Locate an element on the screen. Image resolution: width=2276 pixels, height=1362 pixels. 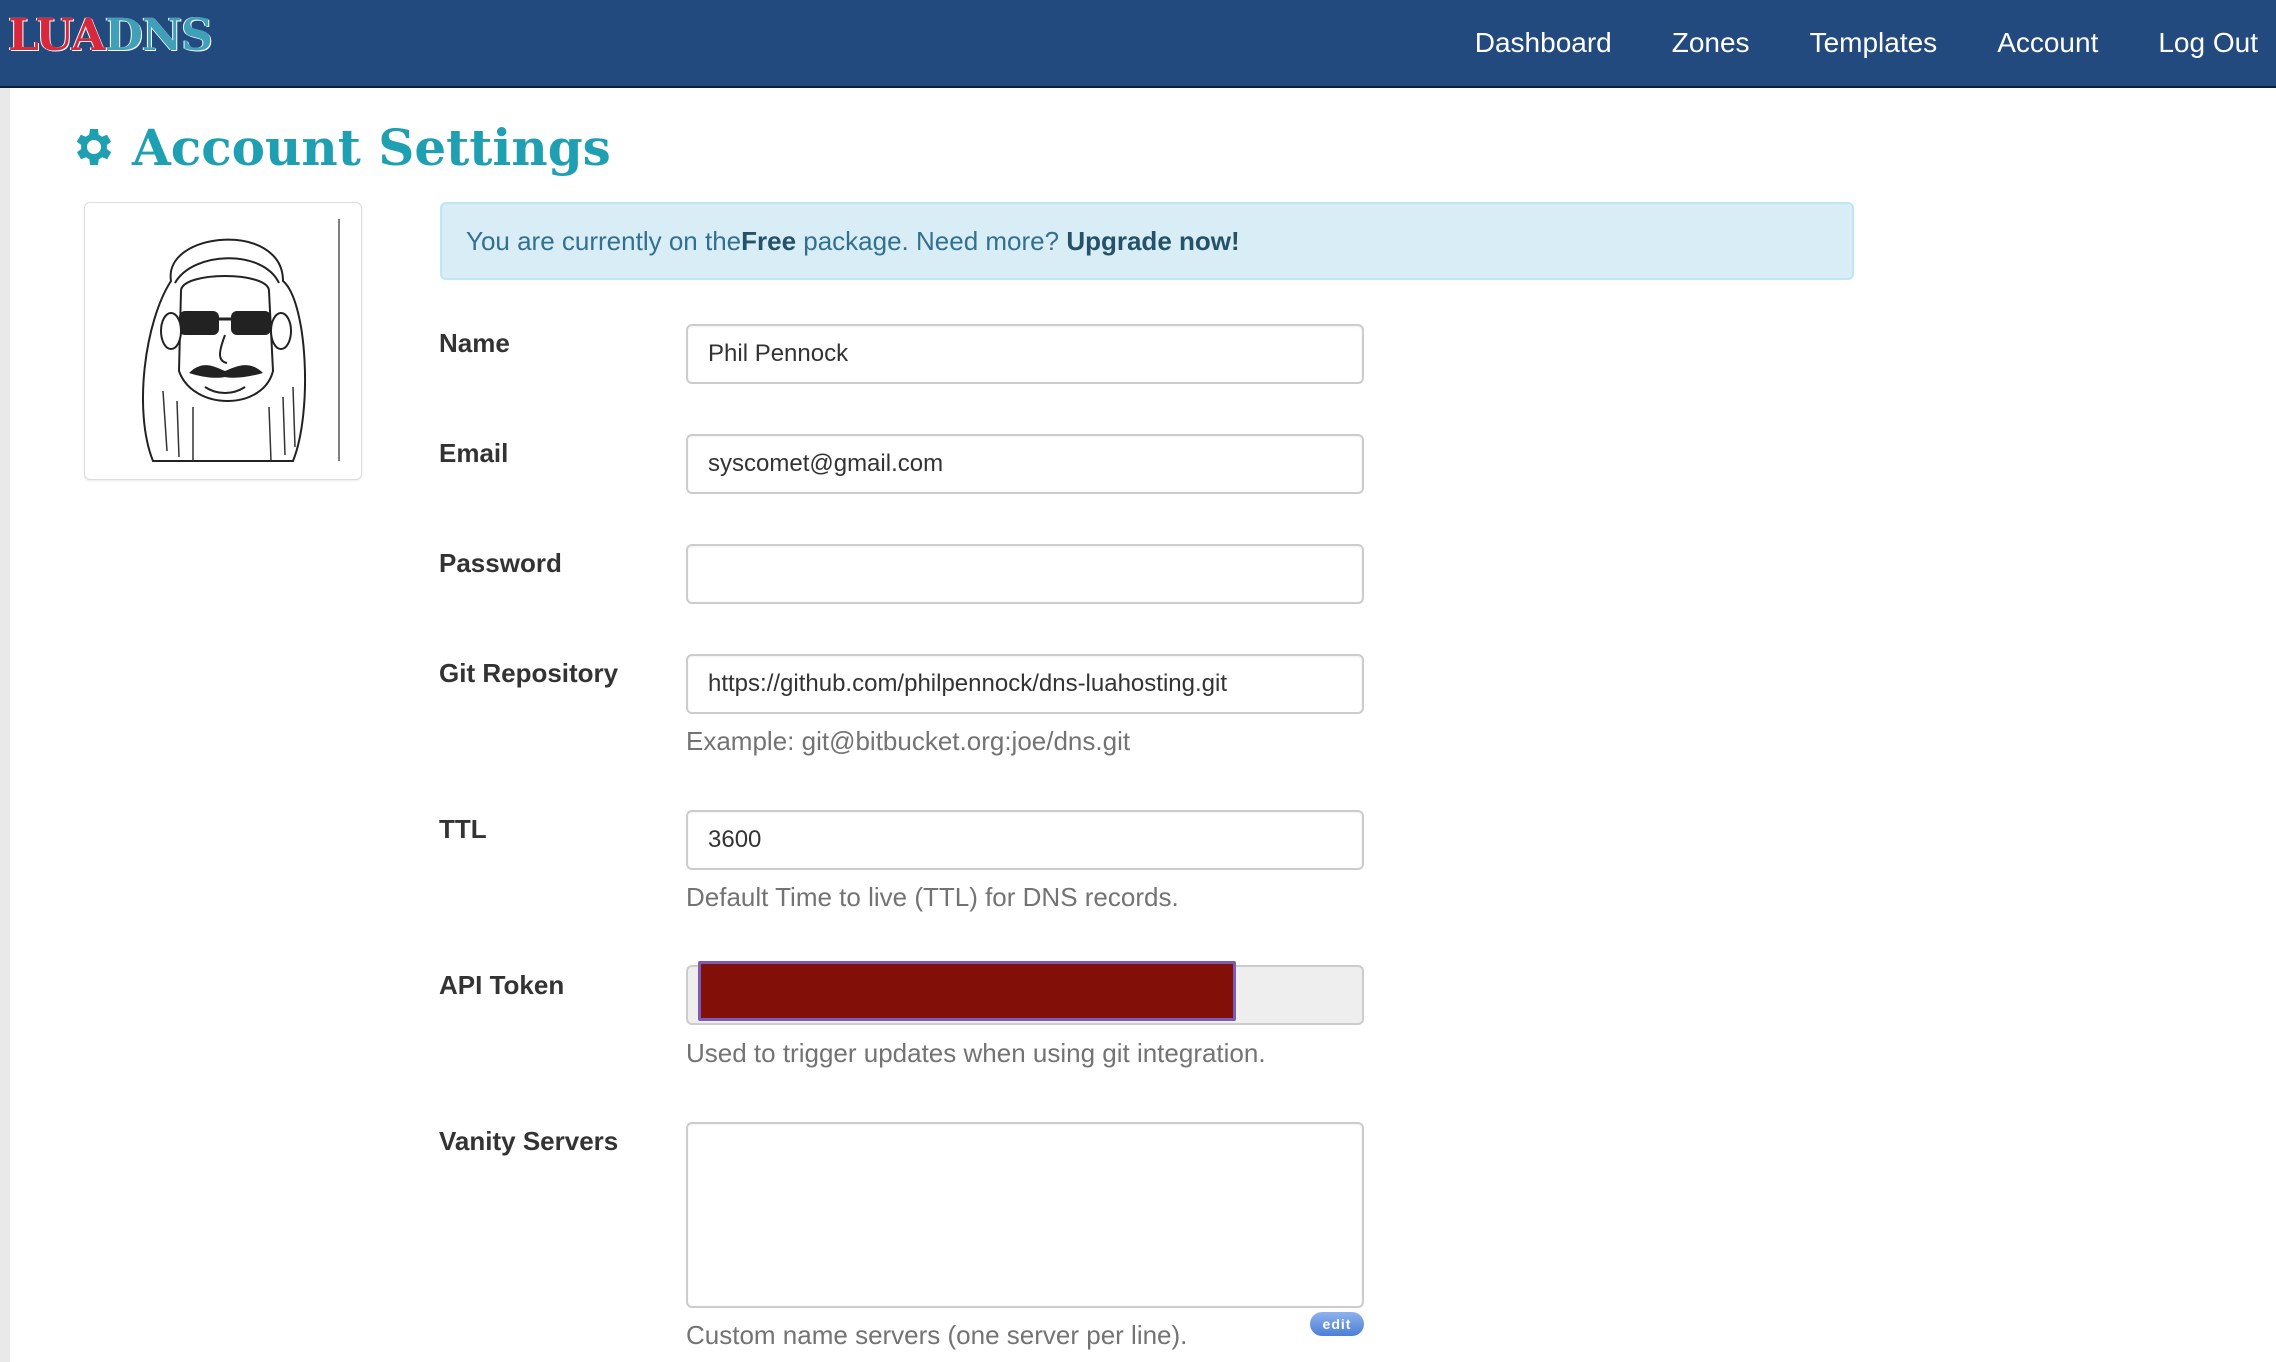
upgrade-link: Upgrade now! is located at coordinates (1152, 241).